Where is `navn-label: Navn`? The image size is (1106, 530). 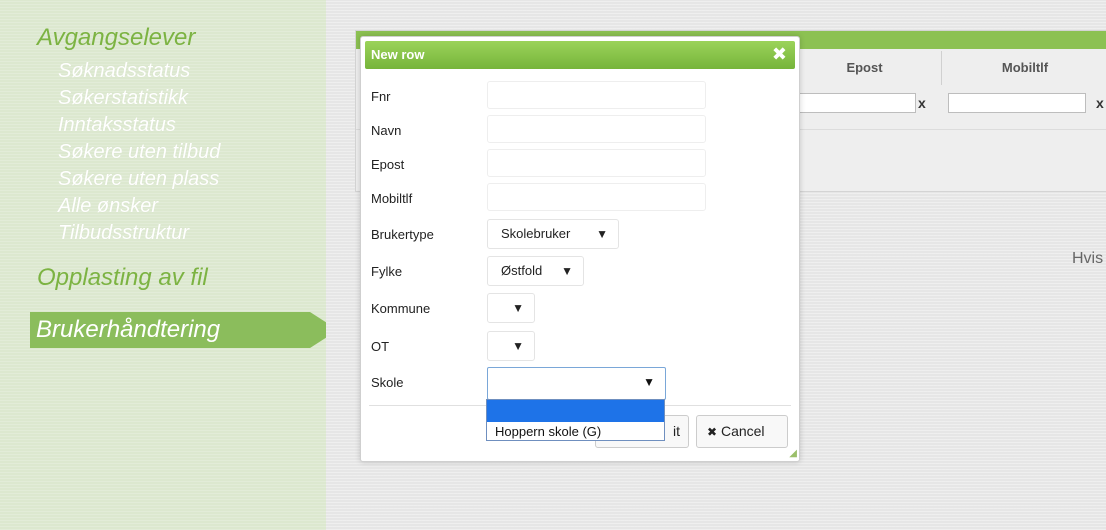
navn-label: Navn is located at coordinates (386, 130).